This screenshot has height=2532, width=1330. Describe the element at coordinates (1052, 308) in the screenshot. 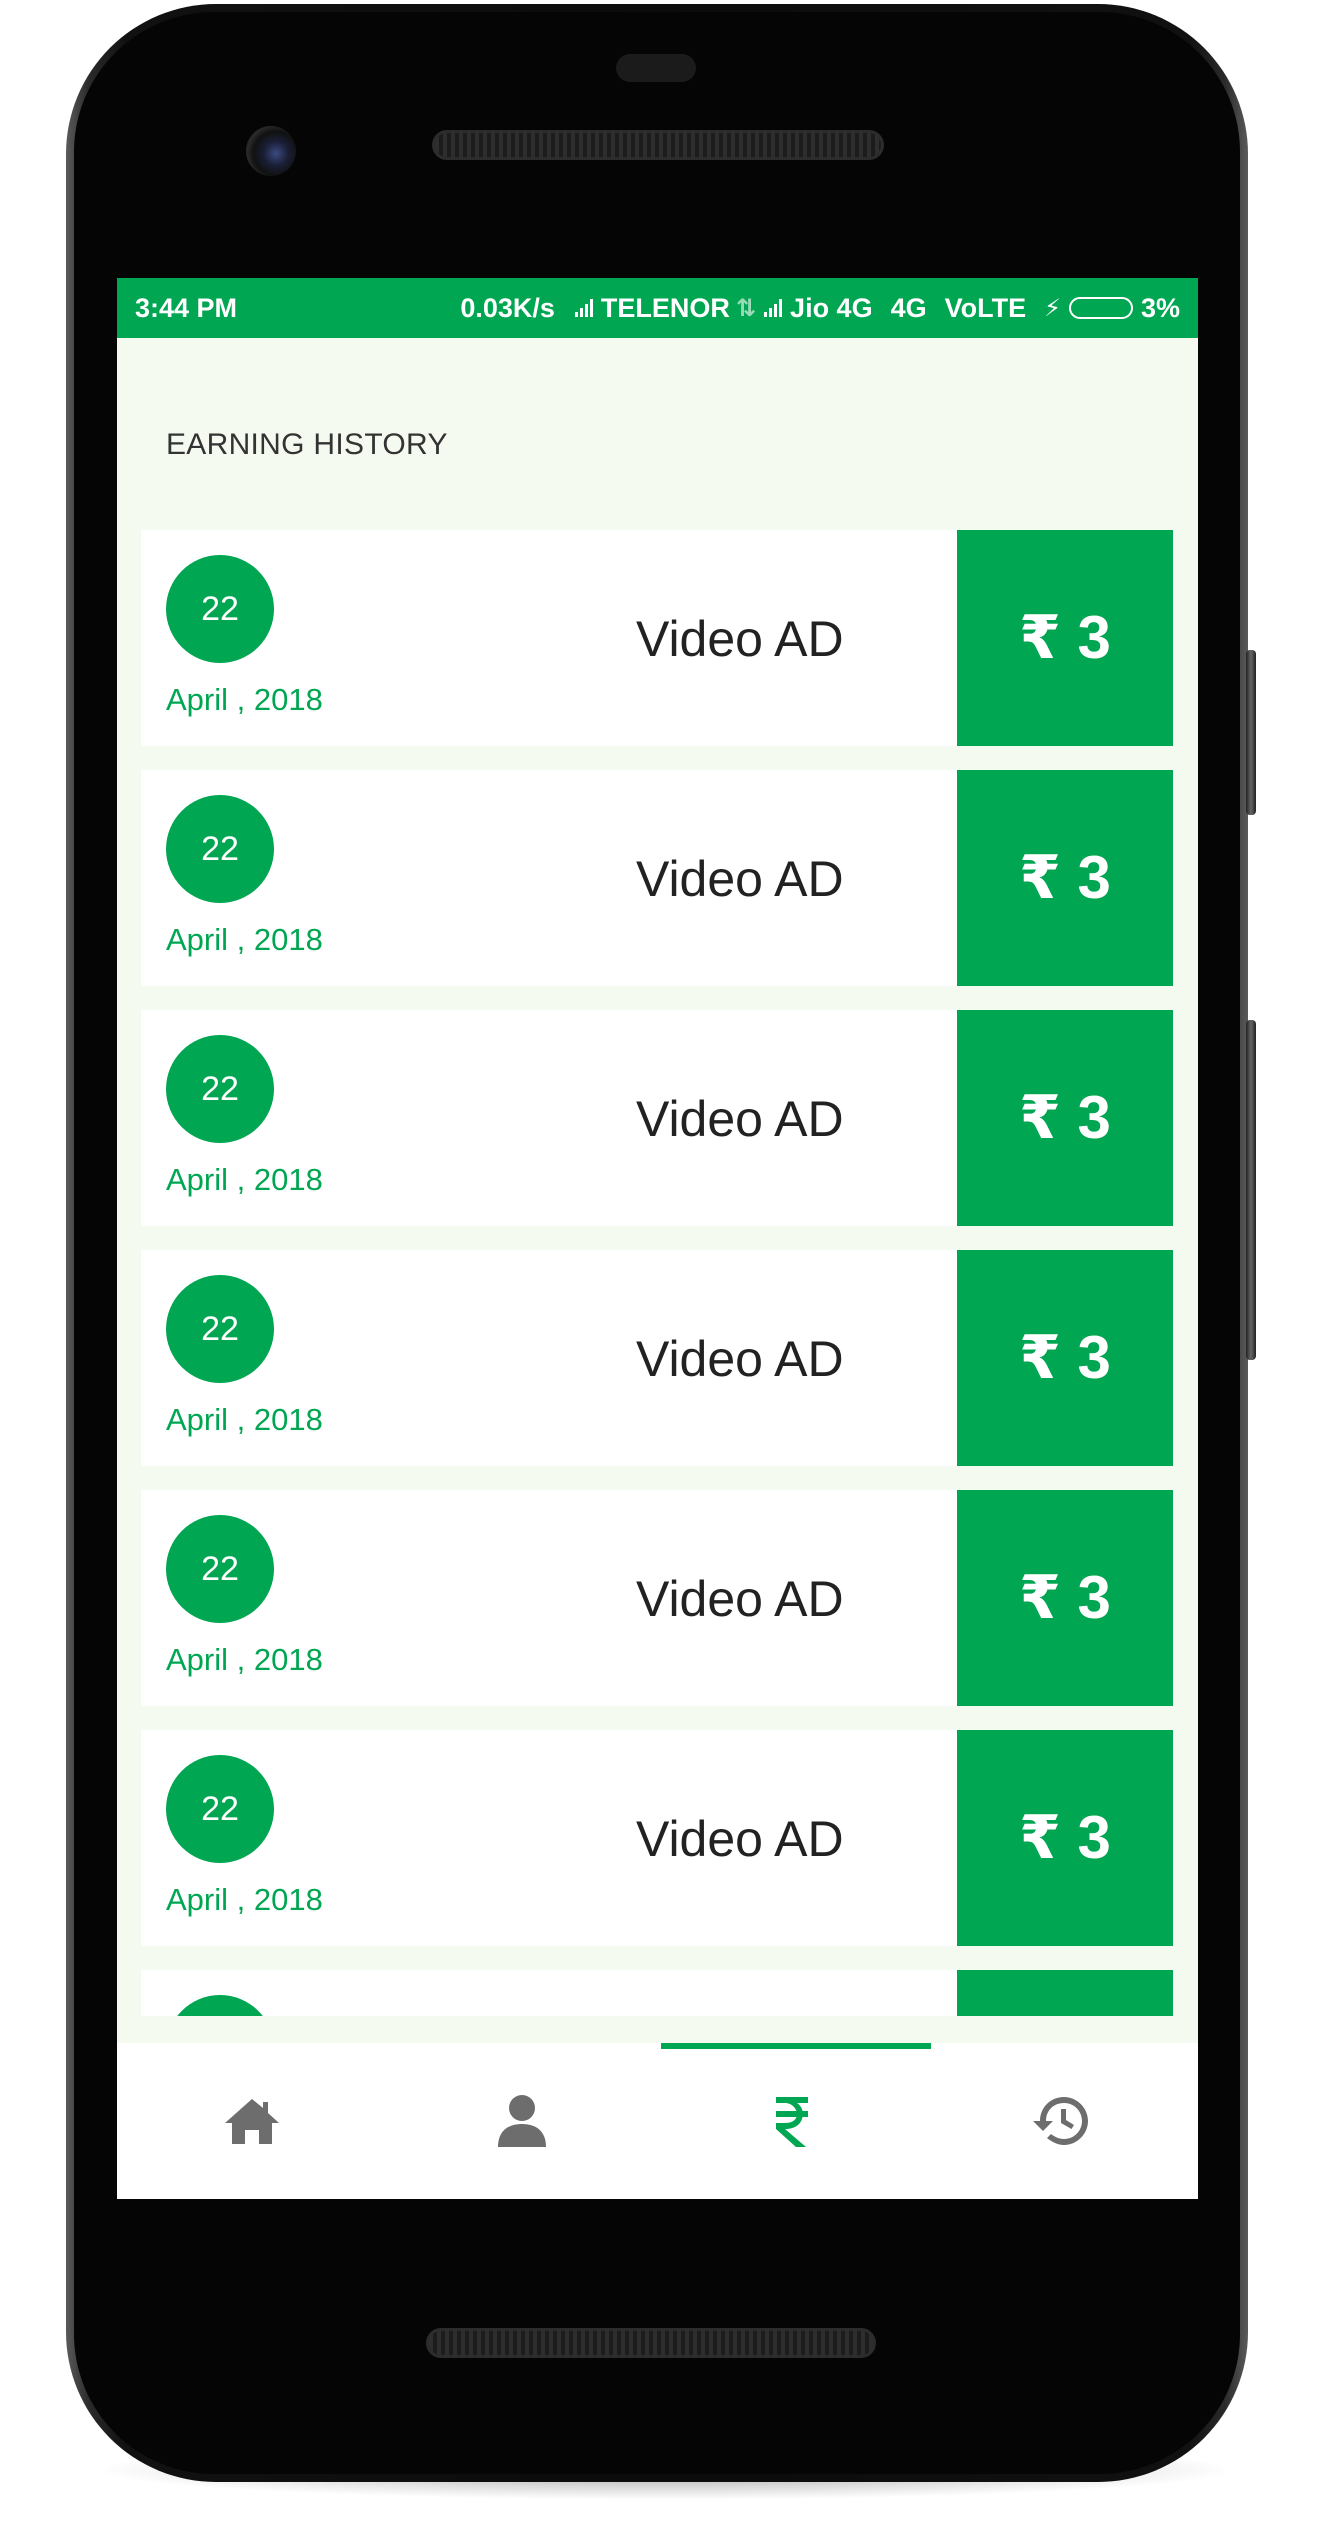

I see `charging-icon: ⚡` at that location.